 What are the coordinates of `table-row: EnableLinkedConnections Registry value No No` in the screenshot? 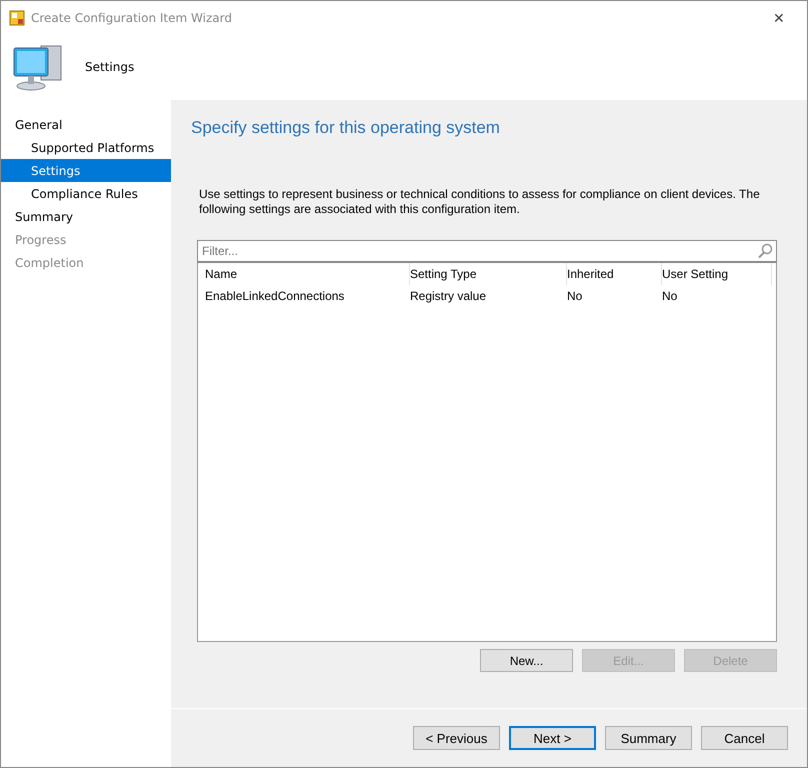 It's located at (487, 296).